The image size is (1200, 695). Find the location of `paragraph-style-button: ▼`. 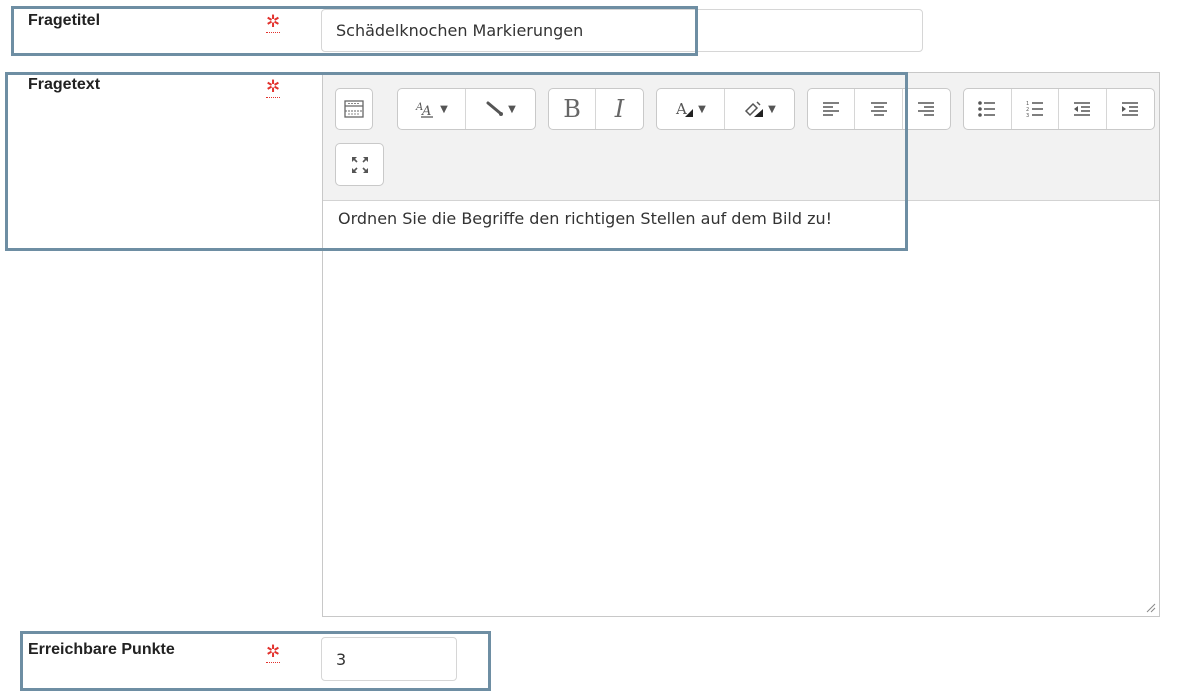

paragraph-style-button: ▼ is located at coordinates (500, 109).